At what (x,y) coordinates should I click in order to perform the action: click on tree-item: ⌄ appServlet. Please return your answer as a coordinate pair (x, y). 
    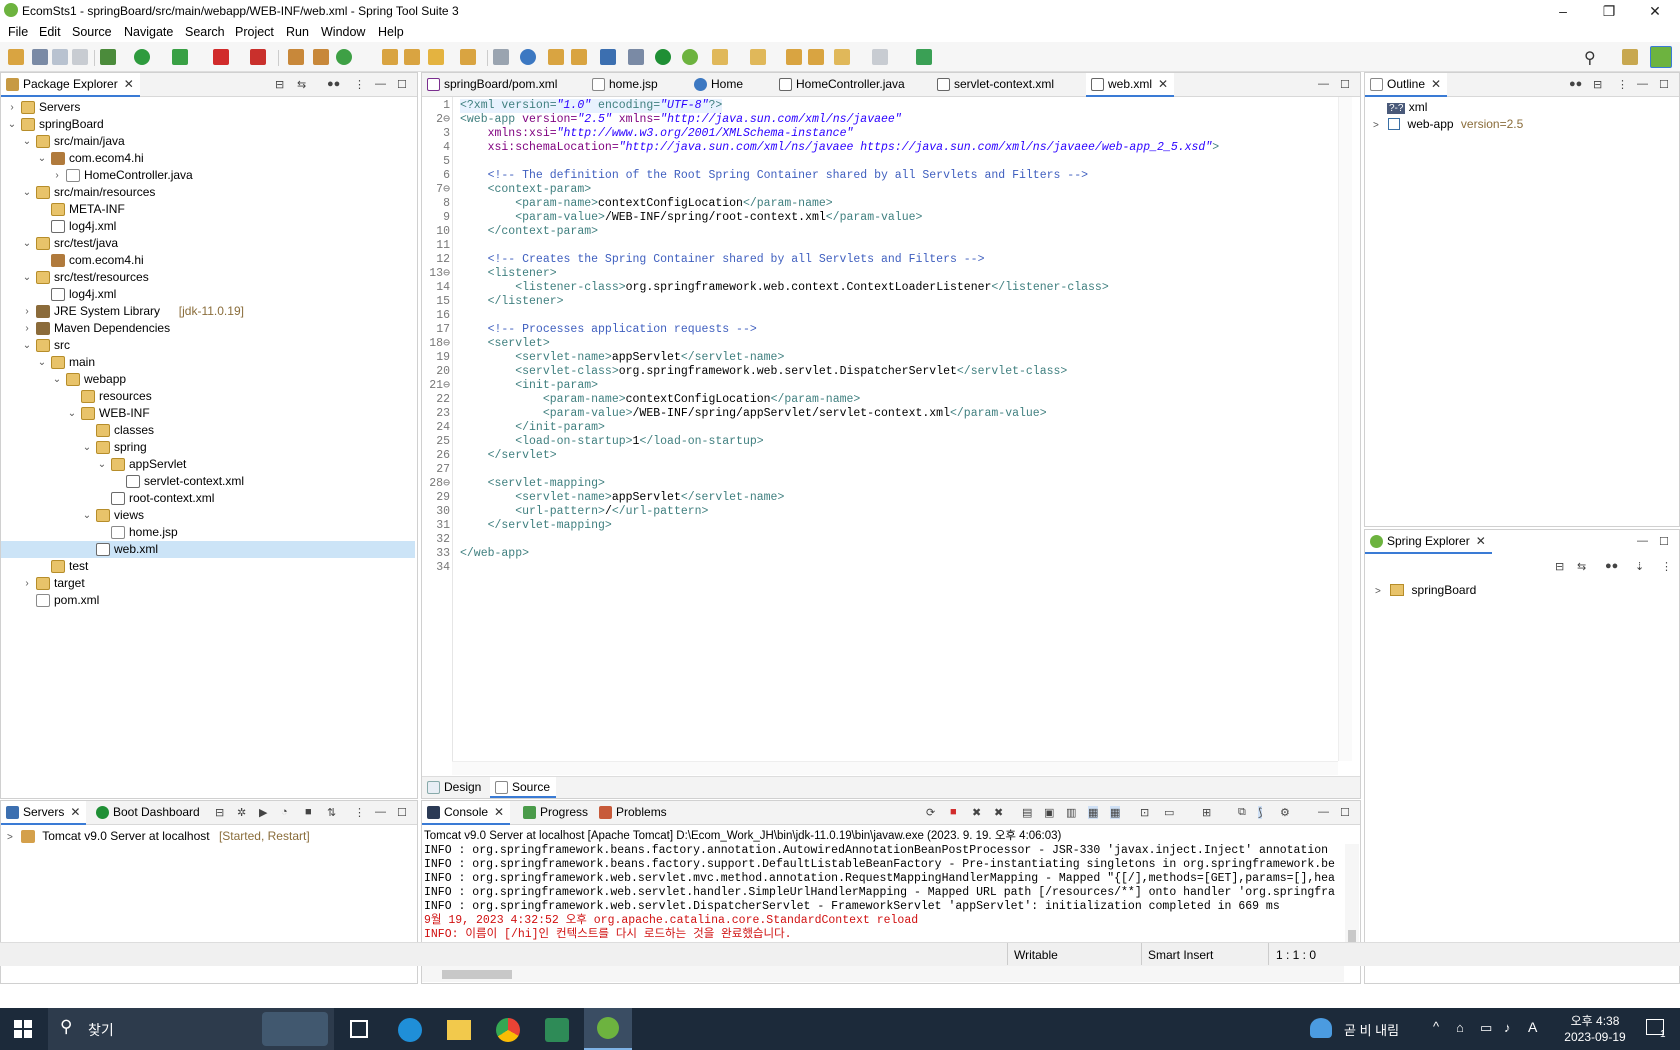
    Looking at the image, I should click on (208, 464).